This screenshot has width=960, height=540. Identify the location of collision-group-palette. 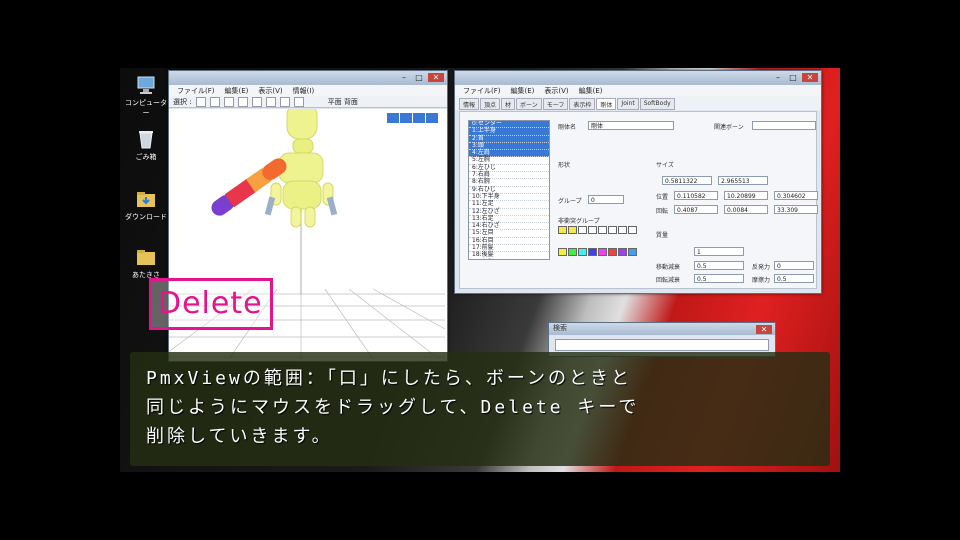
(597, 230).